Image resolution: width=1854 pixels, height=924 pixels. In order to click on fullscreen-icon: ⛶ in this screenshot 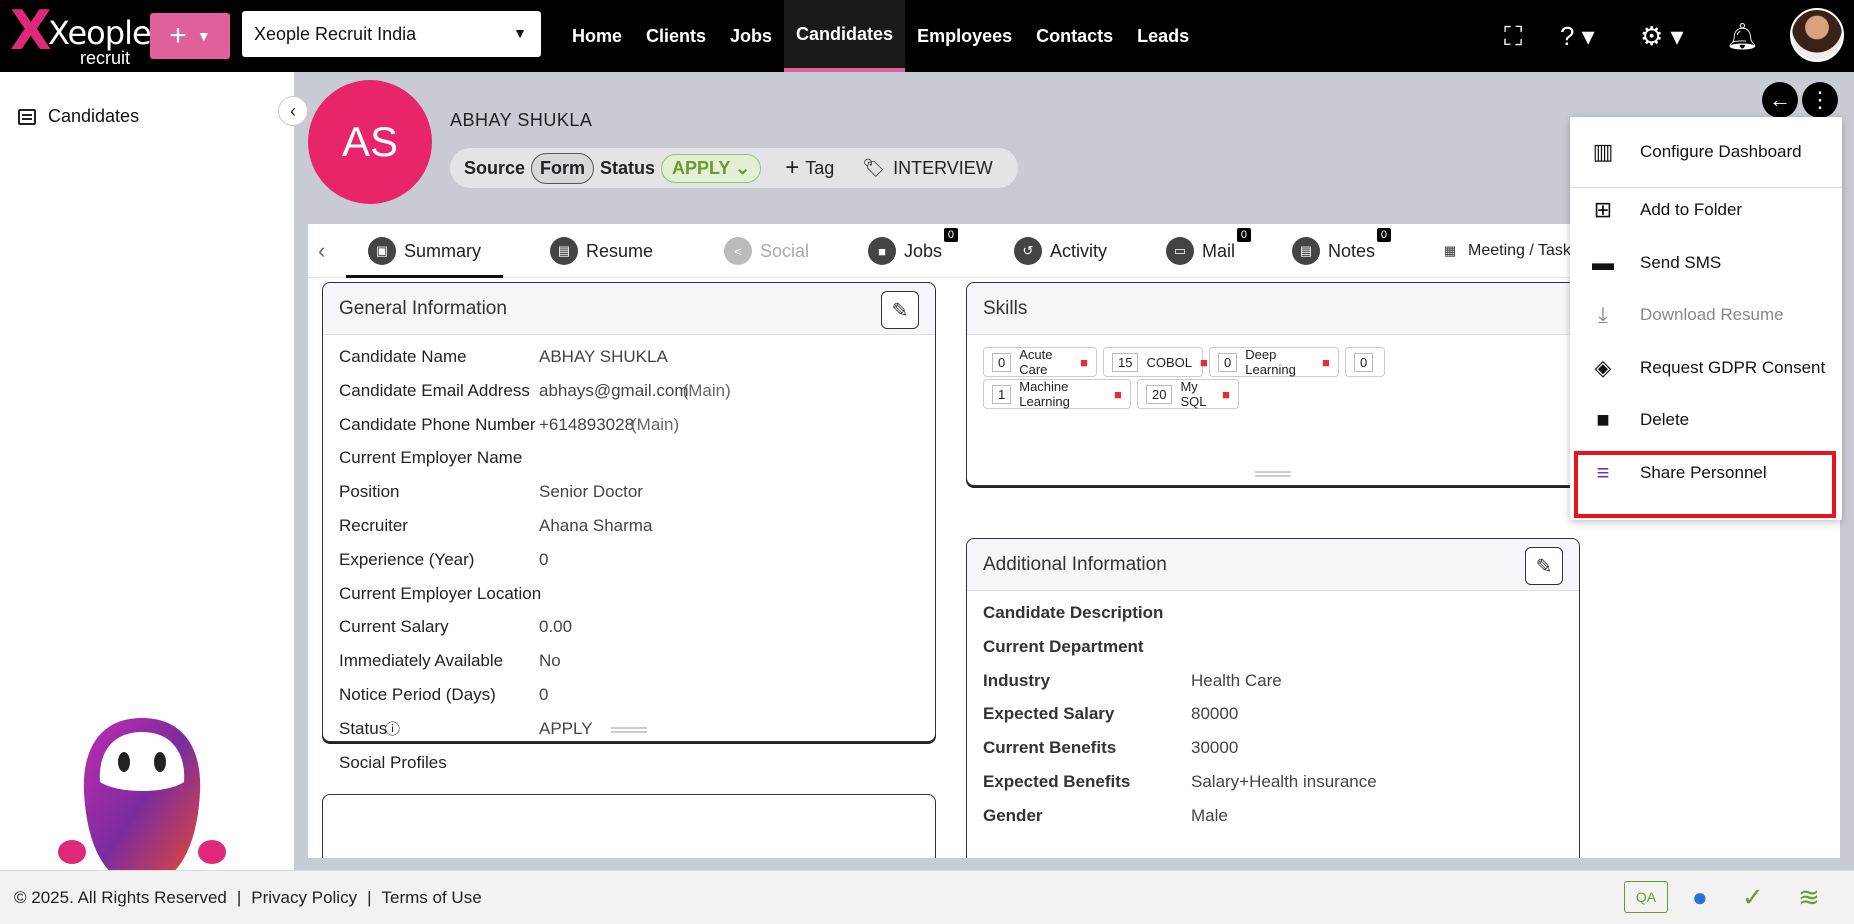, I will do `click(1513, 36)`.